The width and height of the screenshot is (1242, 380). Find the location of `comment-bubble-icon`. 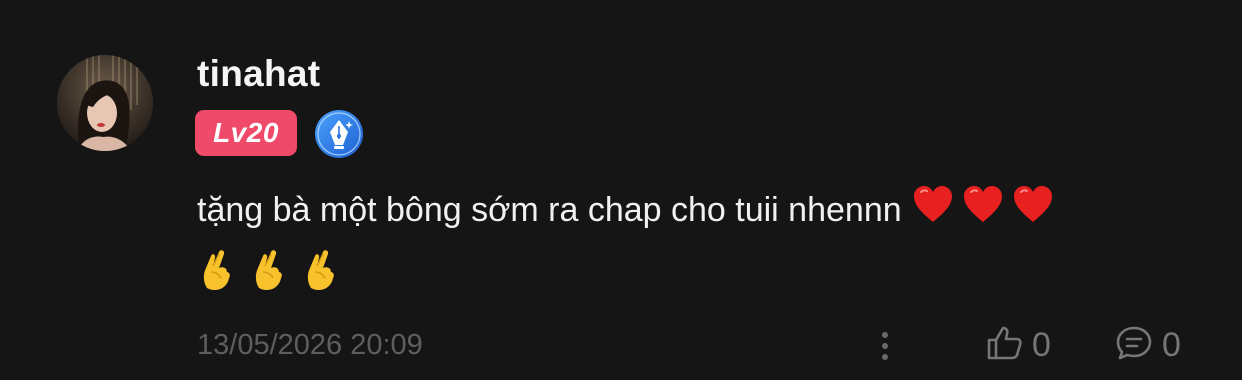

comment-bubble-icon is located at coordinates (1134, 345).